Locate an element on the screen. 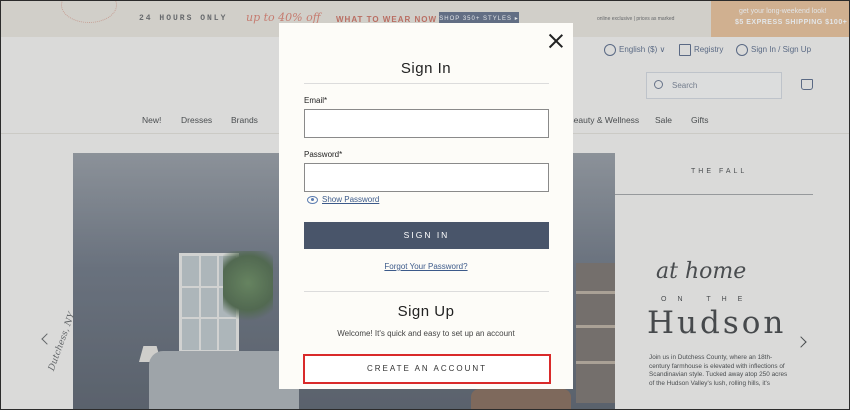 The image size is (850, 410). show-password-toggle: Show Password is located at coordinates (343, 199).